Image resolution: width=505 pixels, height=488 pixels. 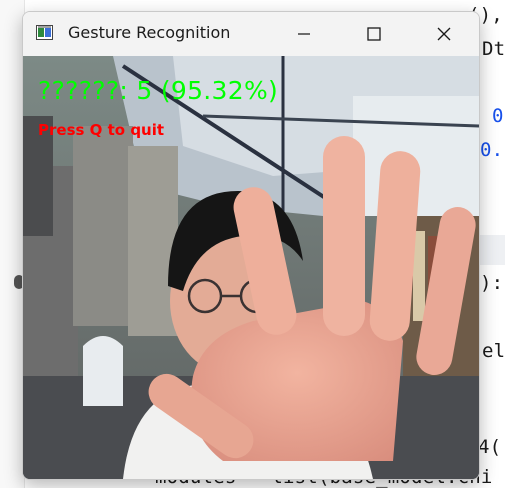 What do you see at coordinates (493, 49) in the screenshot?
I see `code-line: Dt` at bounding box center [493, 49].